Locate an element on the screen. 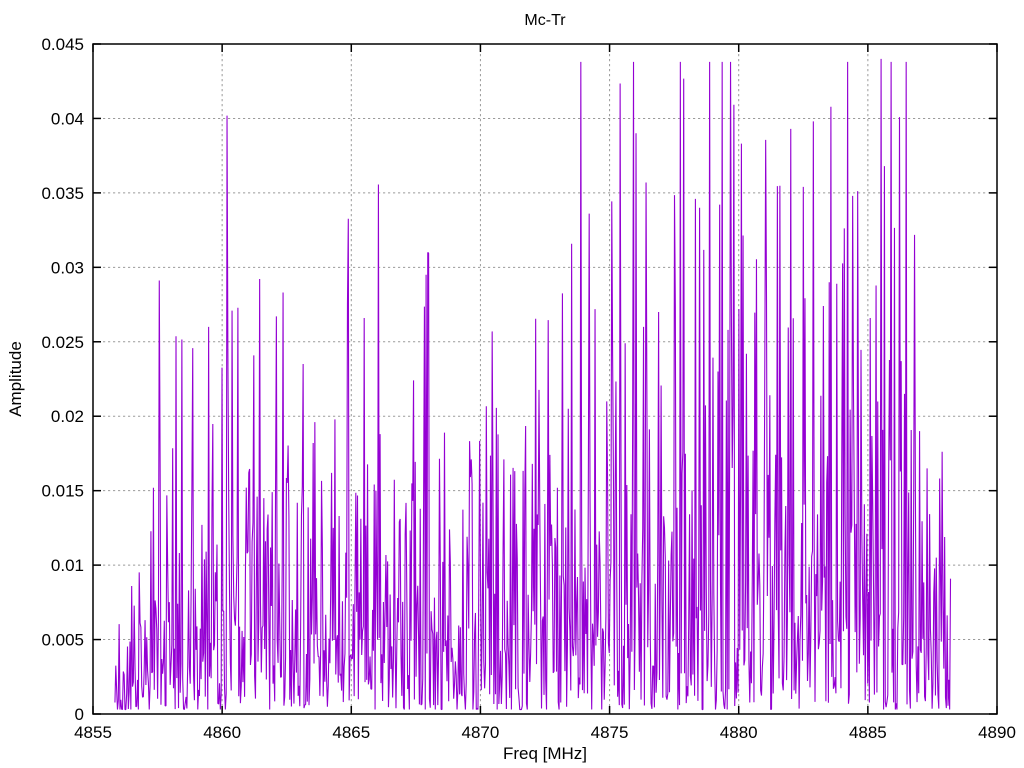 This screenshot has width=1024, height=768. y-tick-label: 0.03 is located at coordinates (67, 267).